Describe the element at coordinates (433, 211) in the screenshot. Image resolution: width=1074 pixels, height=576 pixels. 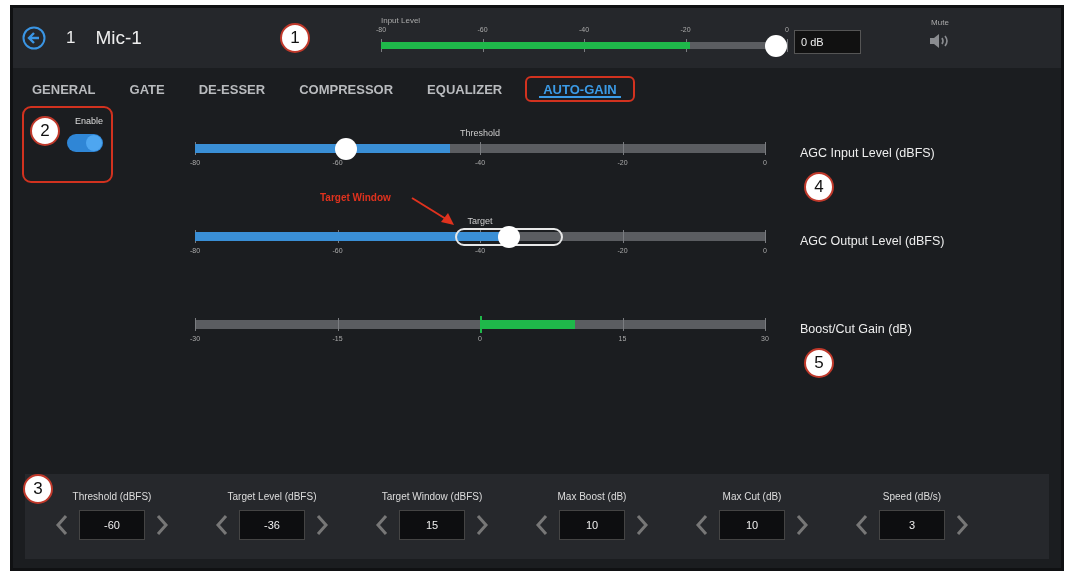
I see `annotation-arrow` at that location.